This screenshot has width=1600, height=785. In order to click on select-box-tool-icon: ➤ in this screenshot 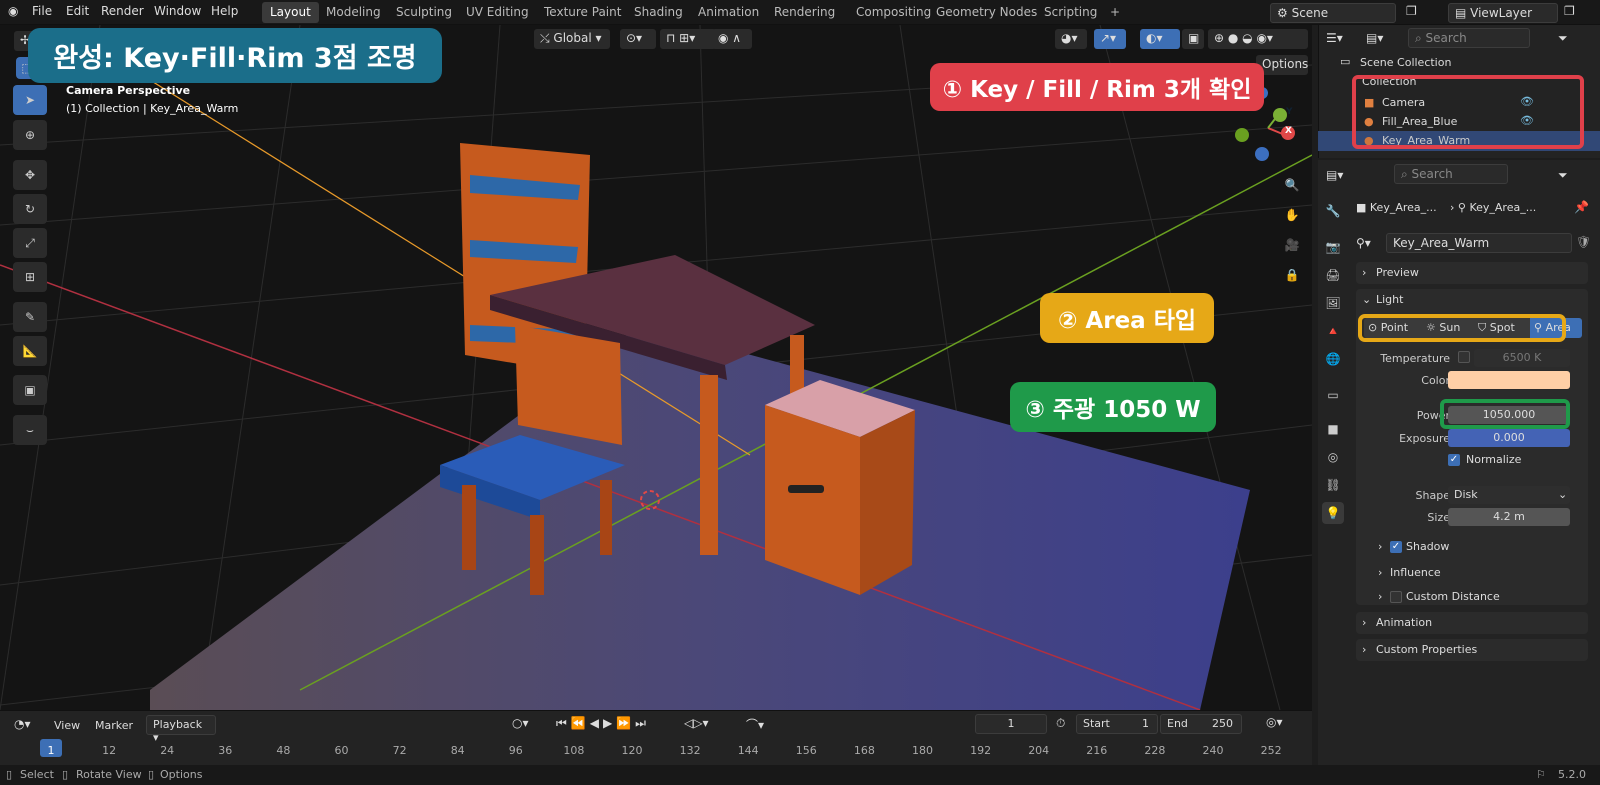, I will do `click(30, 100)`.